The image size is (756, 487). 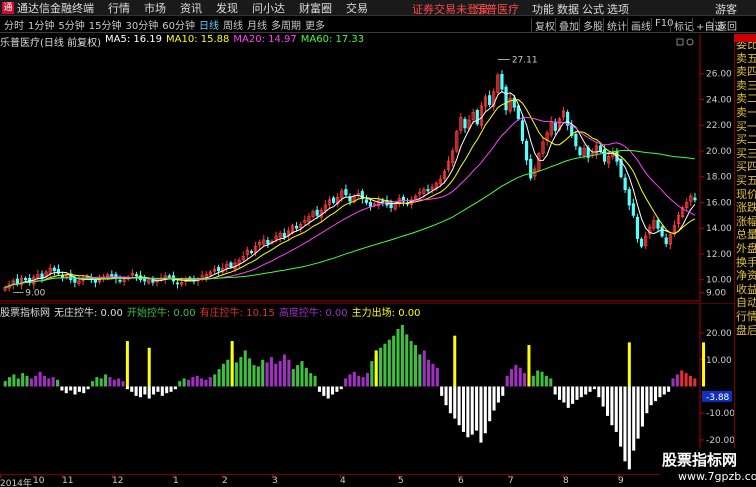 I want to click on tool-huaxian: 画线, so click(x=639, y=25).